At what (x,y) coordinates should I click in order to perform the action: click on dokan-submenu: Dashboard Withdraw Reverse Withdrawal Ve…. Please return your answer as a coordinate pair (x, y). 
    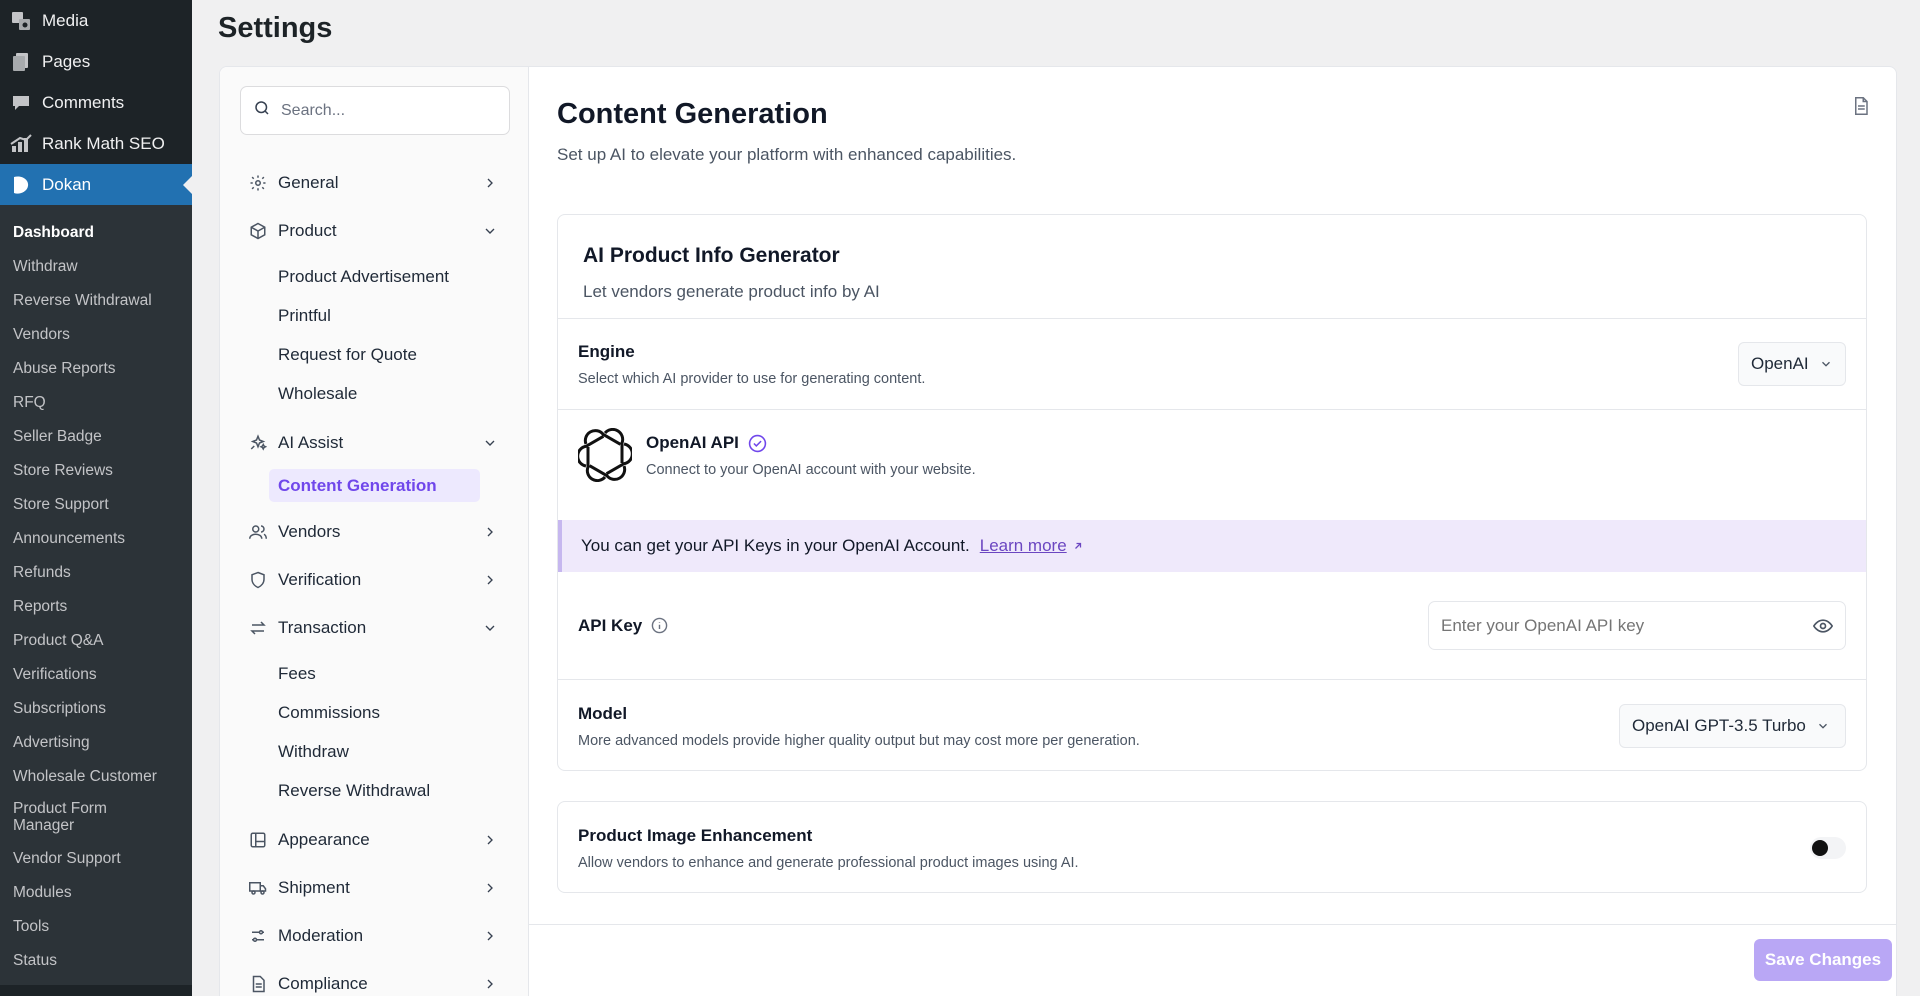
    Looking at the image, I should click on (96, 595).